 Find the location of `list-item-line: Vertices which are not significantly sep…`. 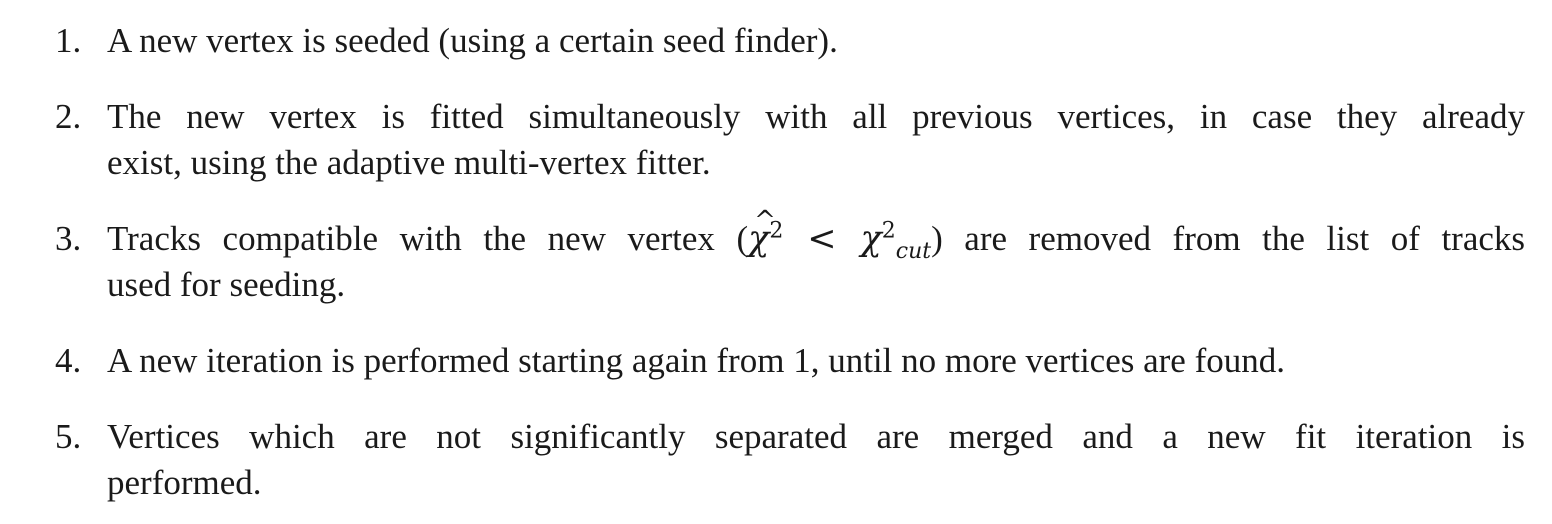

list-item-line: Vertices which are not significantly sep… is located at coordinates (816, 436).